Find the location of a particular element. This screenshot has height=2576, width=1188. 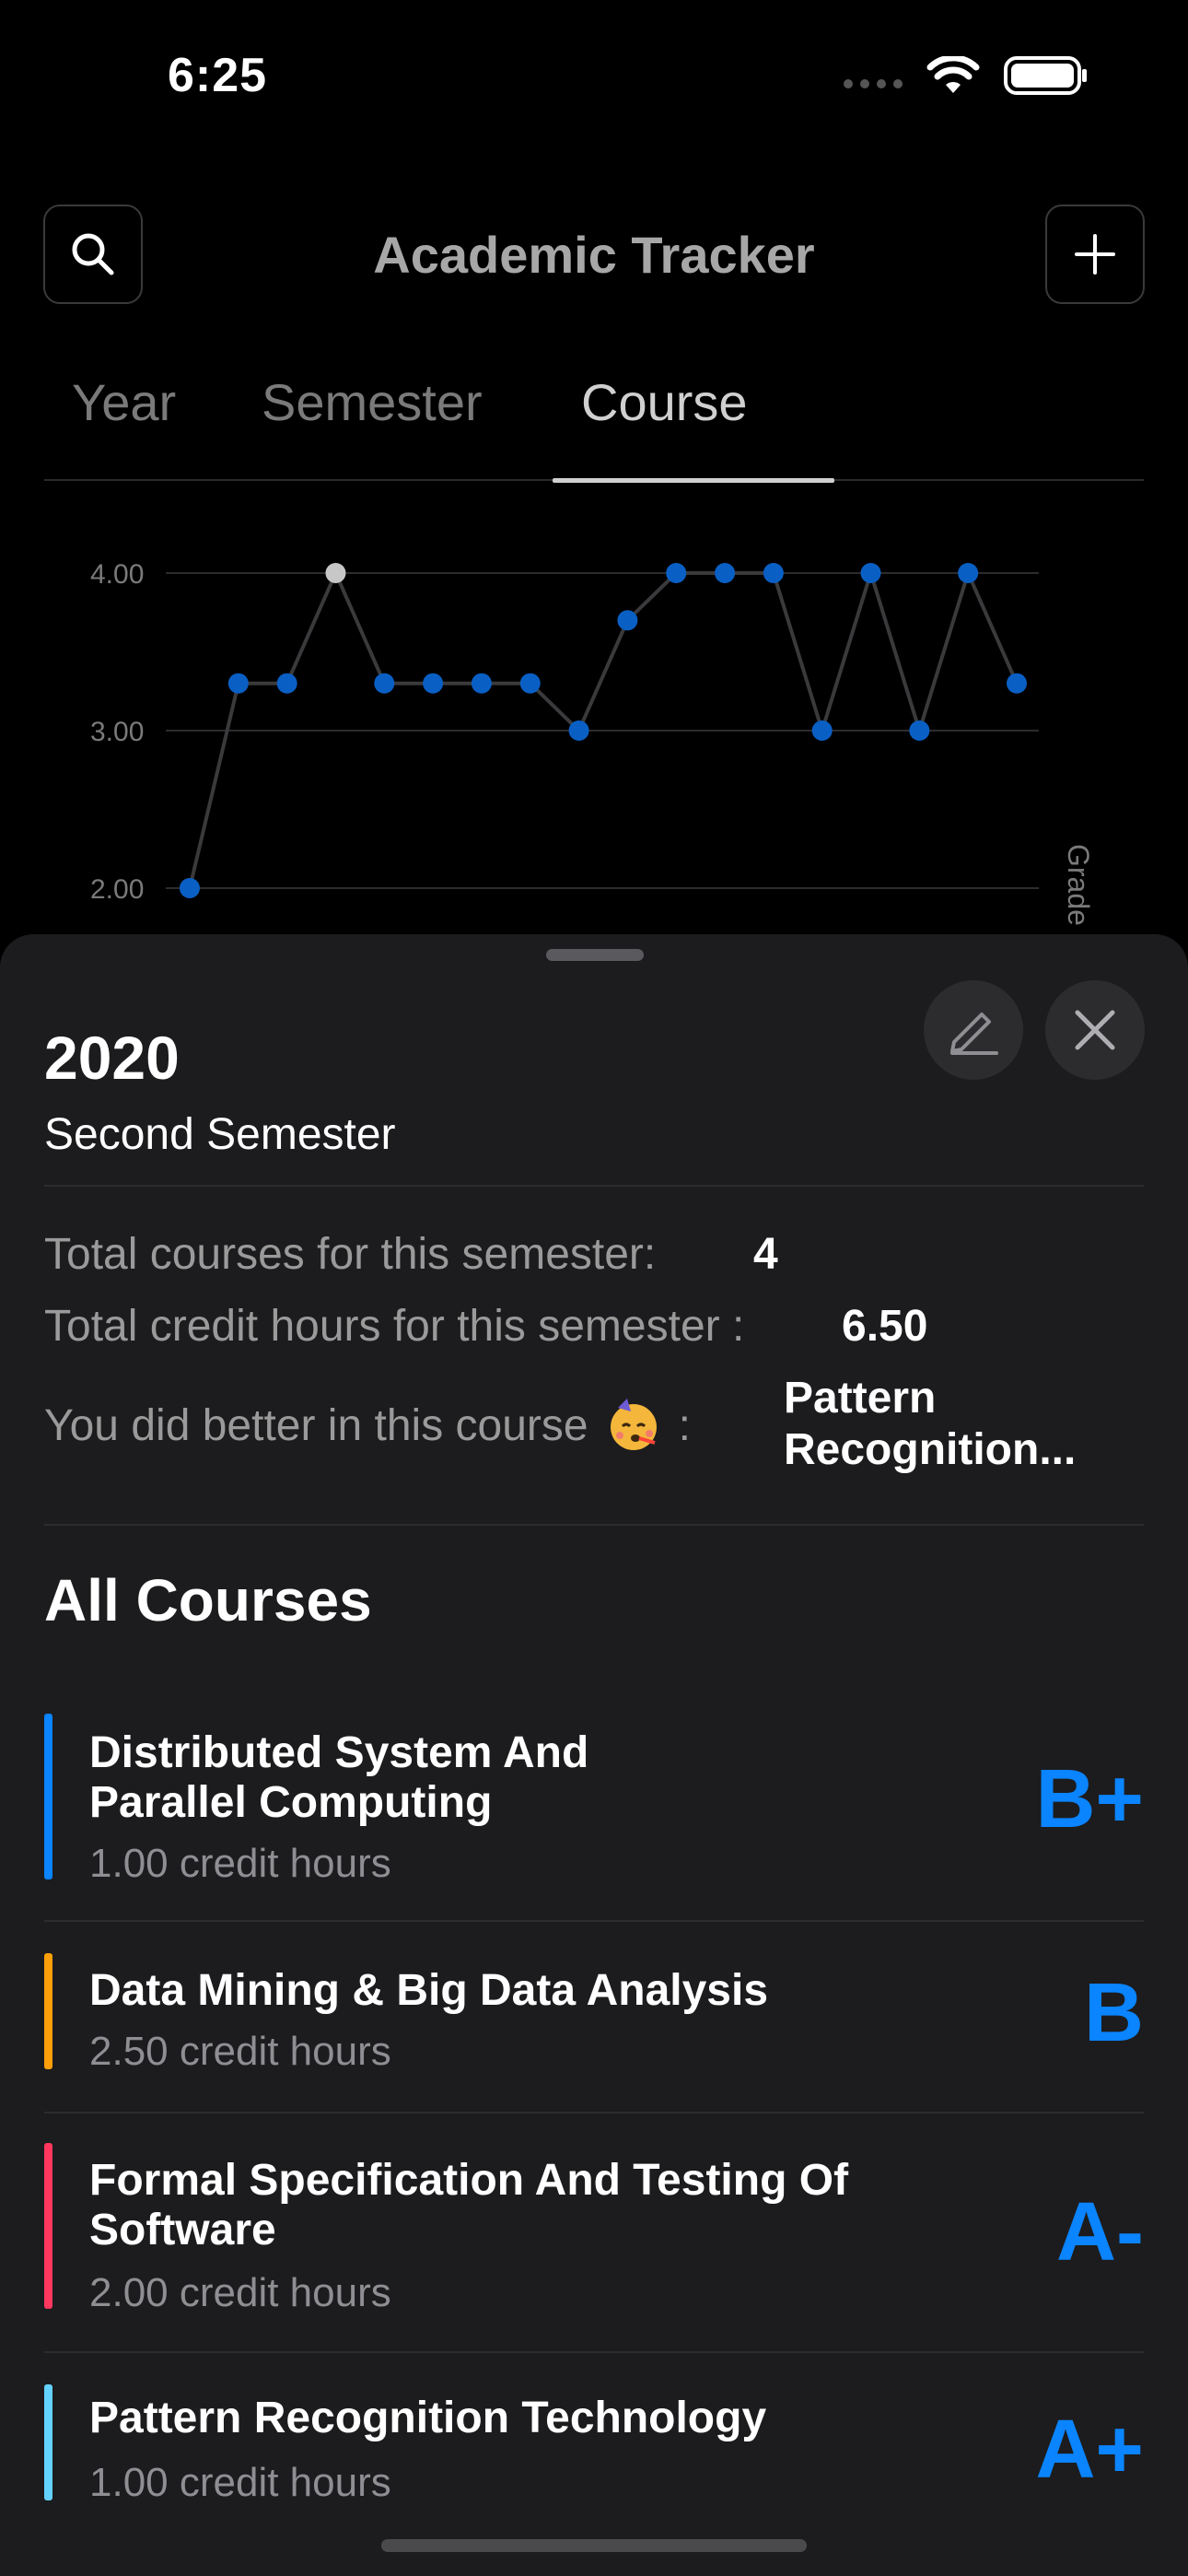

y-tick-label: 4.00 is located at coordinates (117, 574).